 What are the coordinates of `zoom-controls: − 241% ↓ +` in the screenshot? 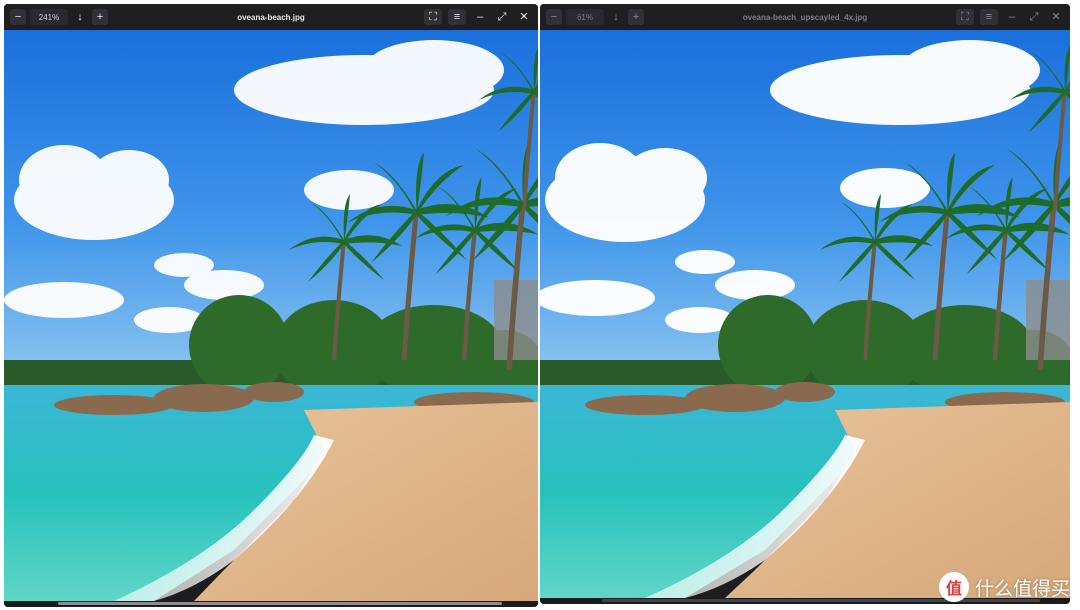 It's located at (56, 17).